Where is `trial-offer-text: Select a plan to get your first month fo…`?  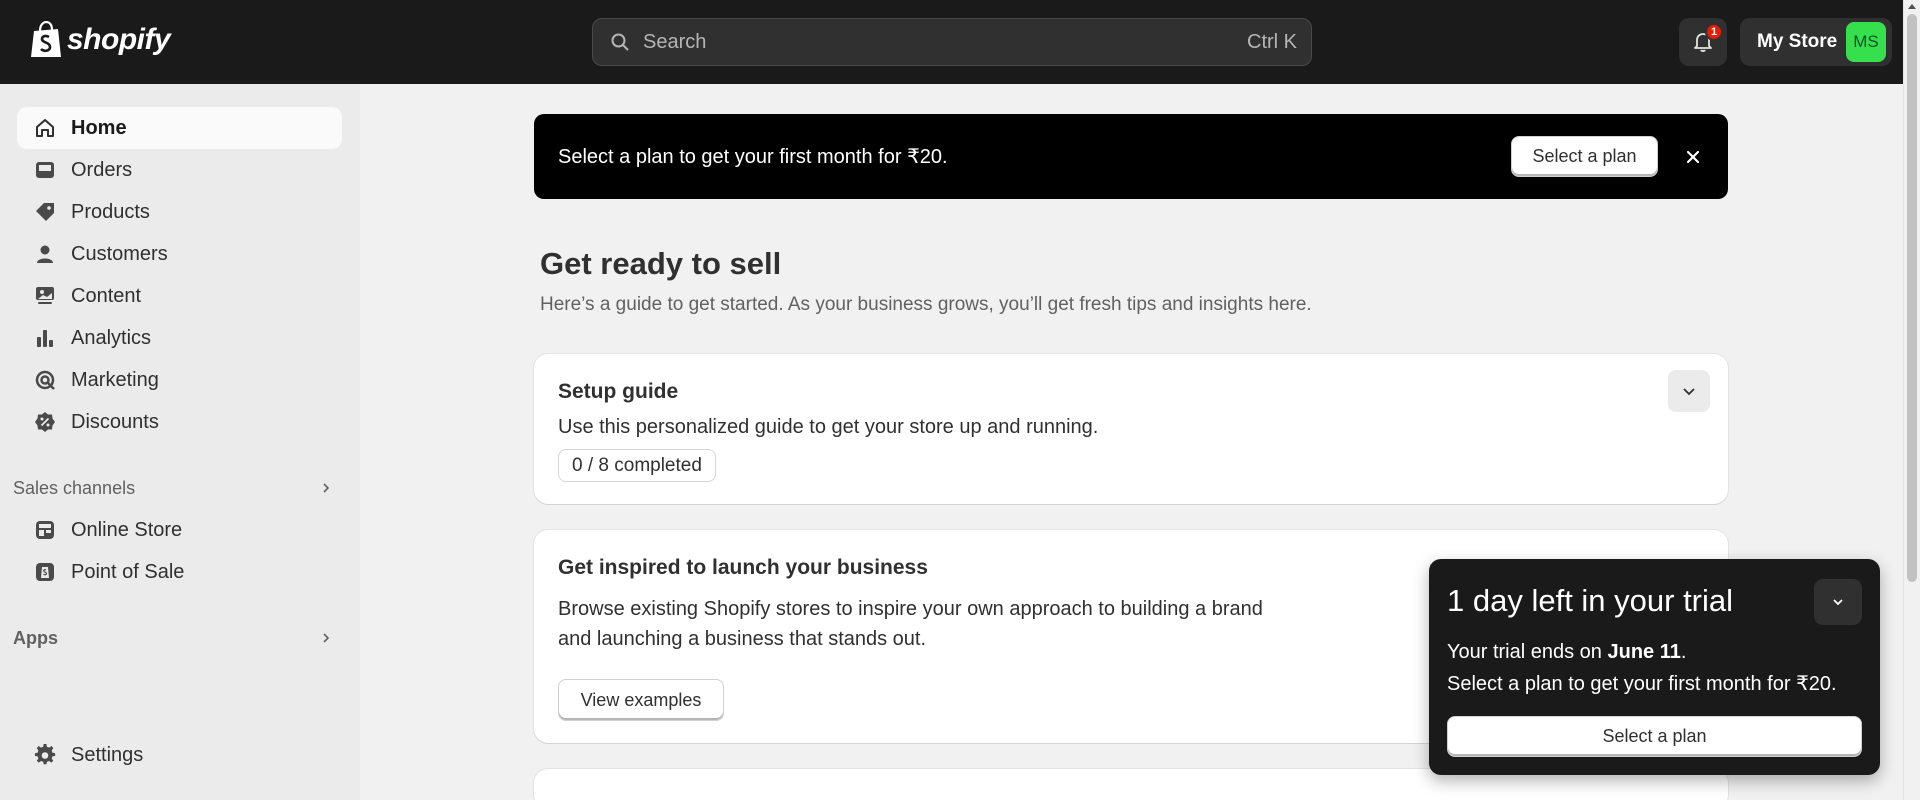
trial-offer-text: Select a plan to get your first month fo… is located at coordinates (1642, 684).